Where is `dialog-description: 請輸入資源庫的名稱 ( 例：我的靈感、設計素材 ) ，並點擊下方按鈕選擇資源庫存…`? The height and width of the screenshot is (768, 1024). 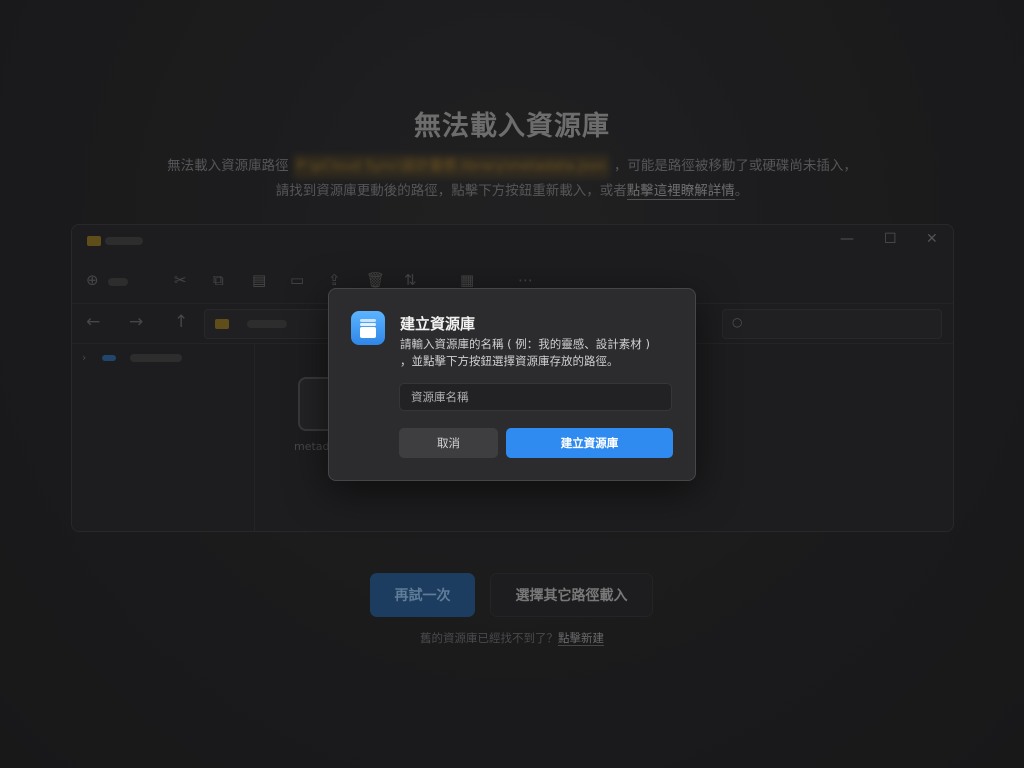
dialog-description: 請輸入資源庫的名稱 ( 例：我的靈感、設計素材 ) ，並點擊下方按鈕選擇資源庫存… is located at coordinates (525, 352).